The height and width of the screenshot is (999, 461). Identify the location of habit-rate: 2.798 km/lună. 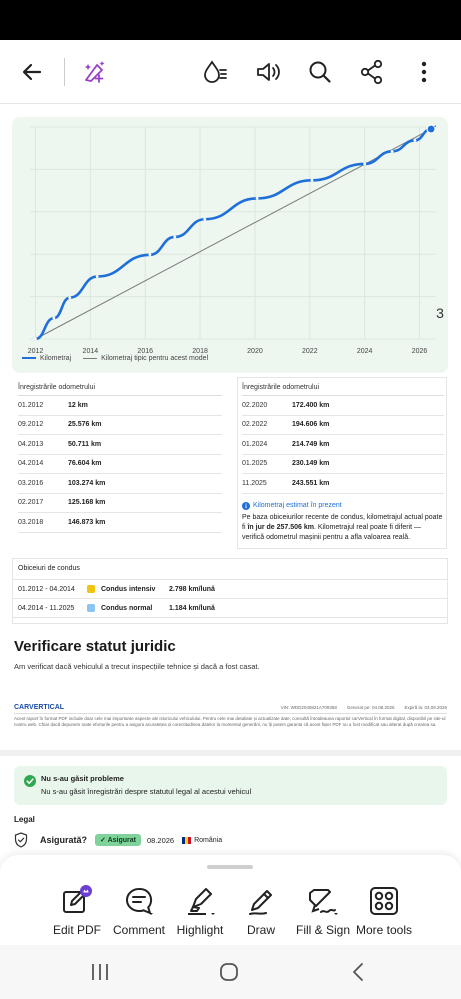
(192, 589).